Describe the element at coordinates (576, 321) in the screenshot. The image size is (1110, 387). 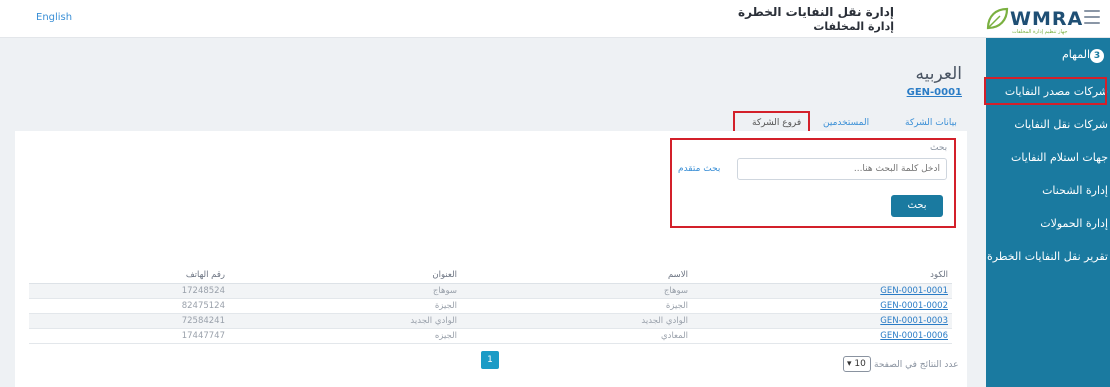
I see `row-name: الوادي الجديد` at that location.